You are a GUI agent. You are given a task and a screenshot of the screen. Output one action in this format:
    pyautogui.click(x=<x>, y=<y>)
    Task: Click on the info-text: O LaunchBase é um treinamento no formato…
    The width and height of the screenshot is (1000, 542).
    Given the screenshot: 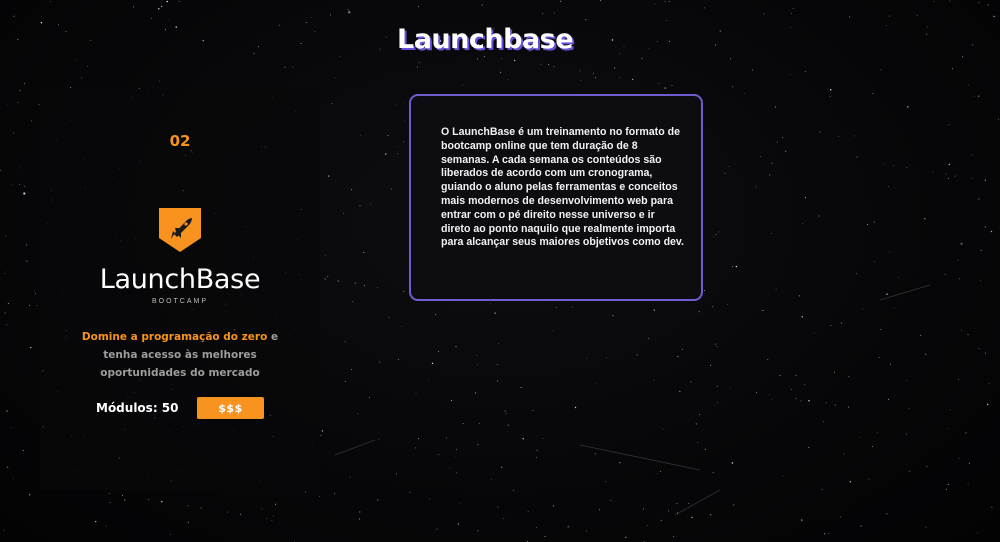 What is the action you would take?
    pyautogui.click(x=562, y=187)
    